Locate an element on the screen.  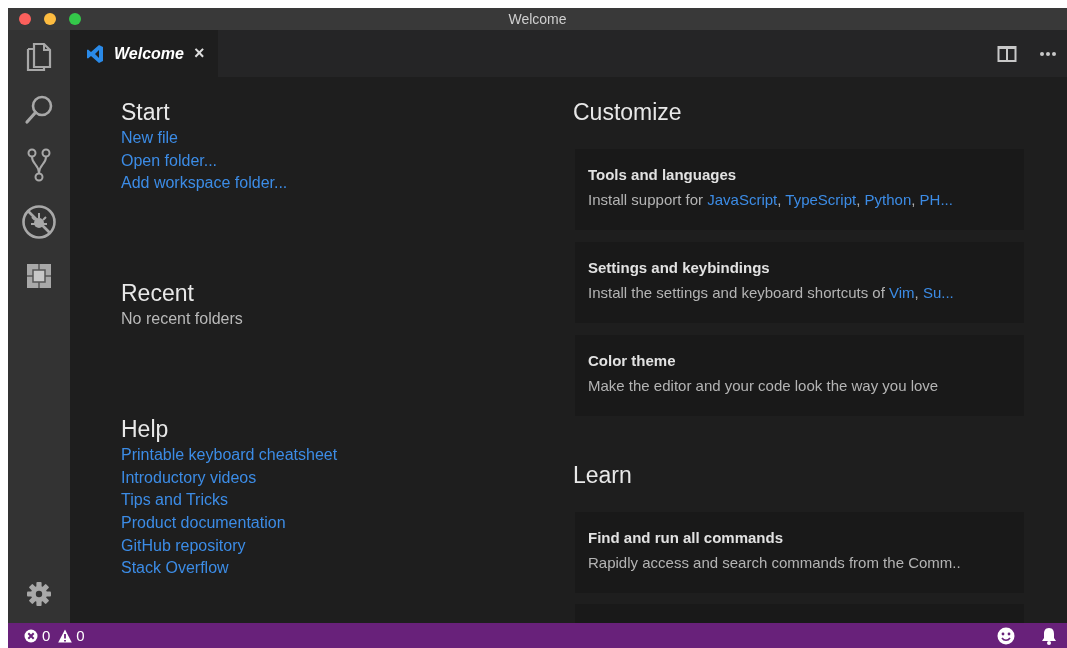
welcome-card: Color theme Make the editor and your code look the way you love is located at coordinates (799, 375).